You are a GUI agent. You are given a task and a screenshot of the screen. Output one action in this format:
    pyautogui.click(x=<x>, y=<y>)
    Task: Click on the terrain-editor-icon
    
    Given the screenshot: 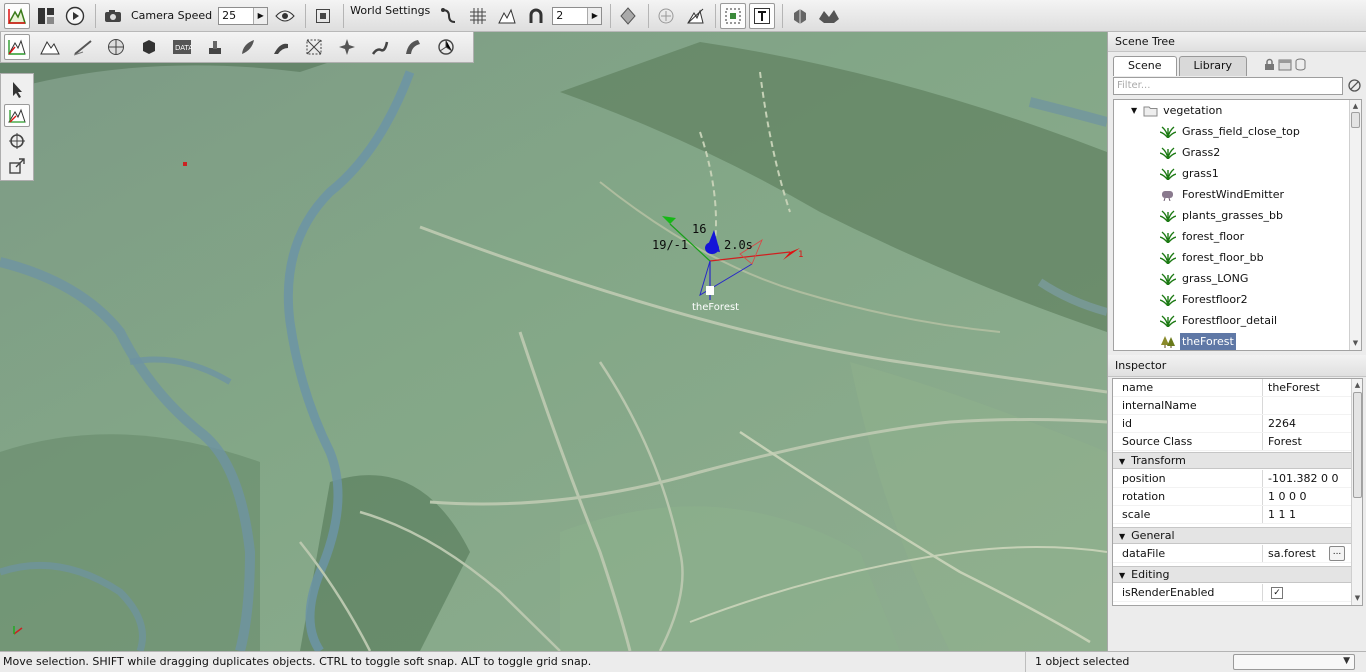 What is the action you would take?
    pyautogui.click(x=50, y=47)
    